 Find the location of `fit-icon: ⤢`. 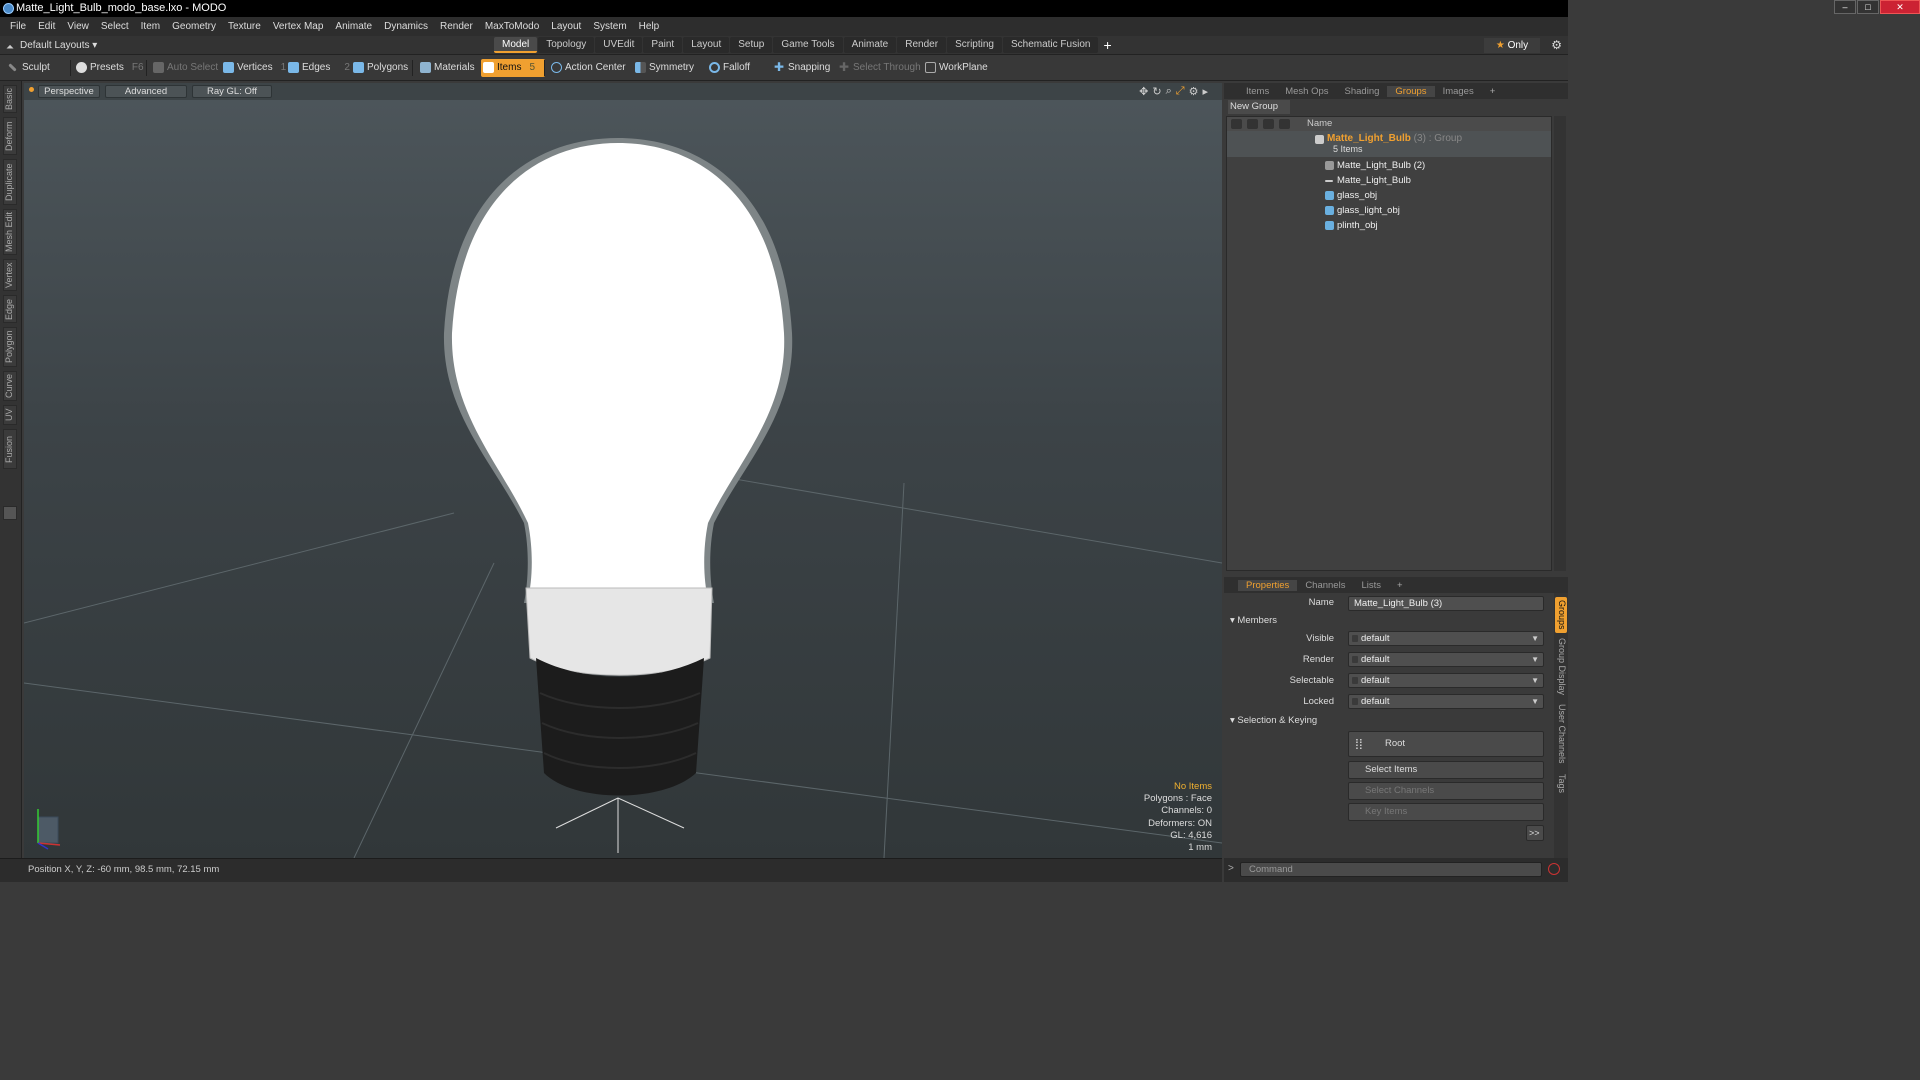

fit-icon: ⤢ is located at coordinates (1180, 91).